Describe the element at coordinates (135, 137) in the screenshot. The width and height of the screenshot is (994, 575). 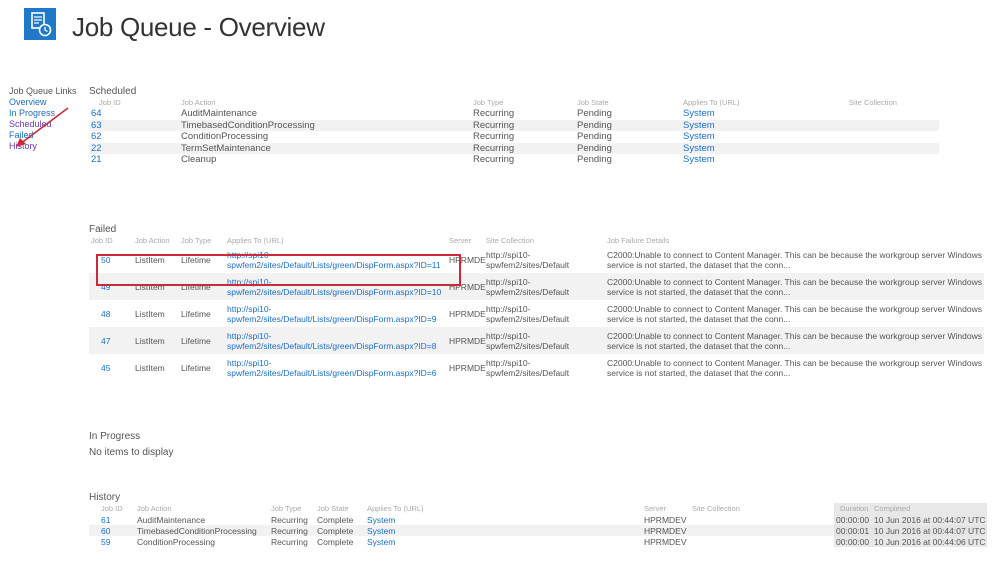
I see `job-id-link: 62` at that location.